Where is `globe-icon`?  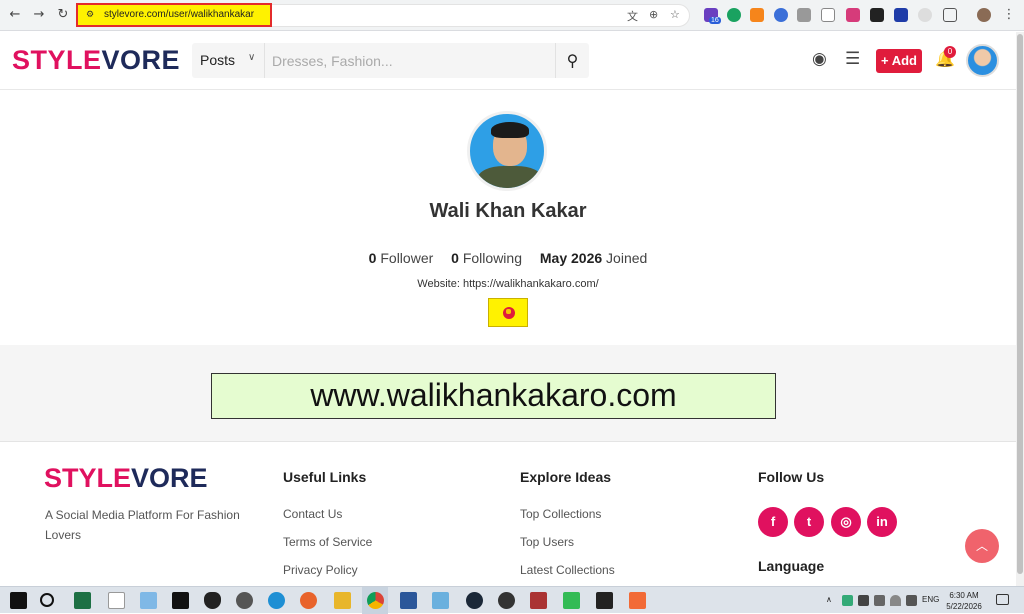
globe-icon is located at coordinates (509, 313).